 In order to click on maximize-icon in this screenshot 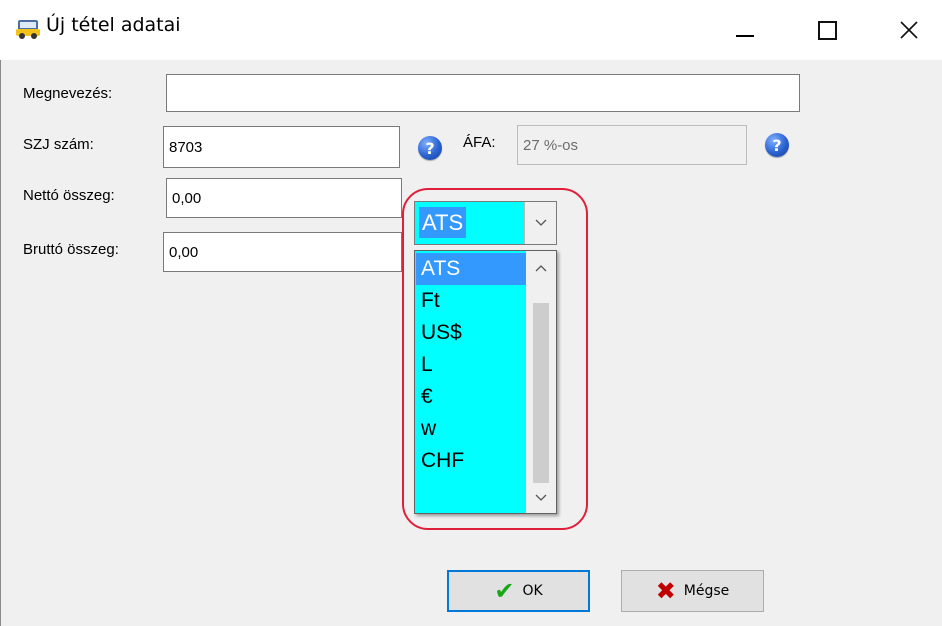, I will do `click(827, 30)`.